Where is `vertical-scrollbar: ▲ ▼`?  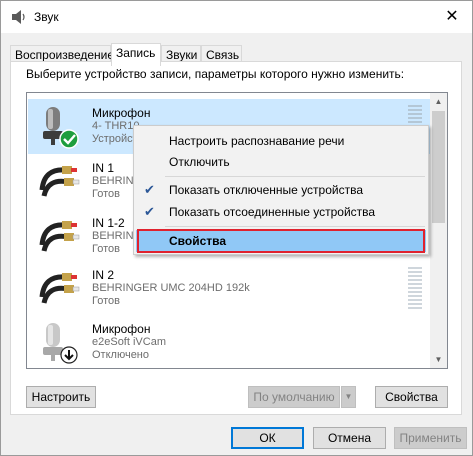
vertical-scrollbar: ▲ ▼ is located at coordinates (438, 230).